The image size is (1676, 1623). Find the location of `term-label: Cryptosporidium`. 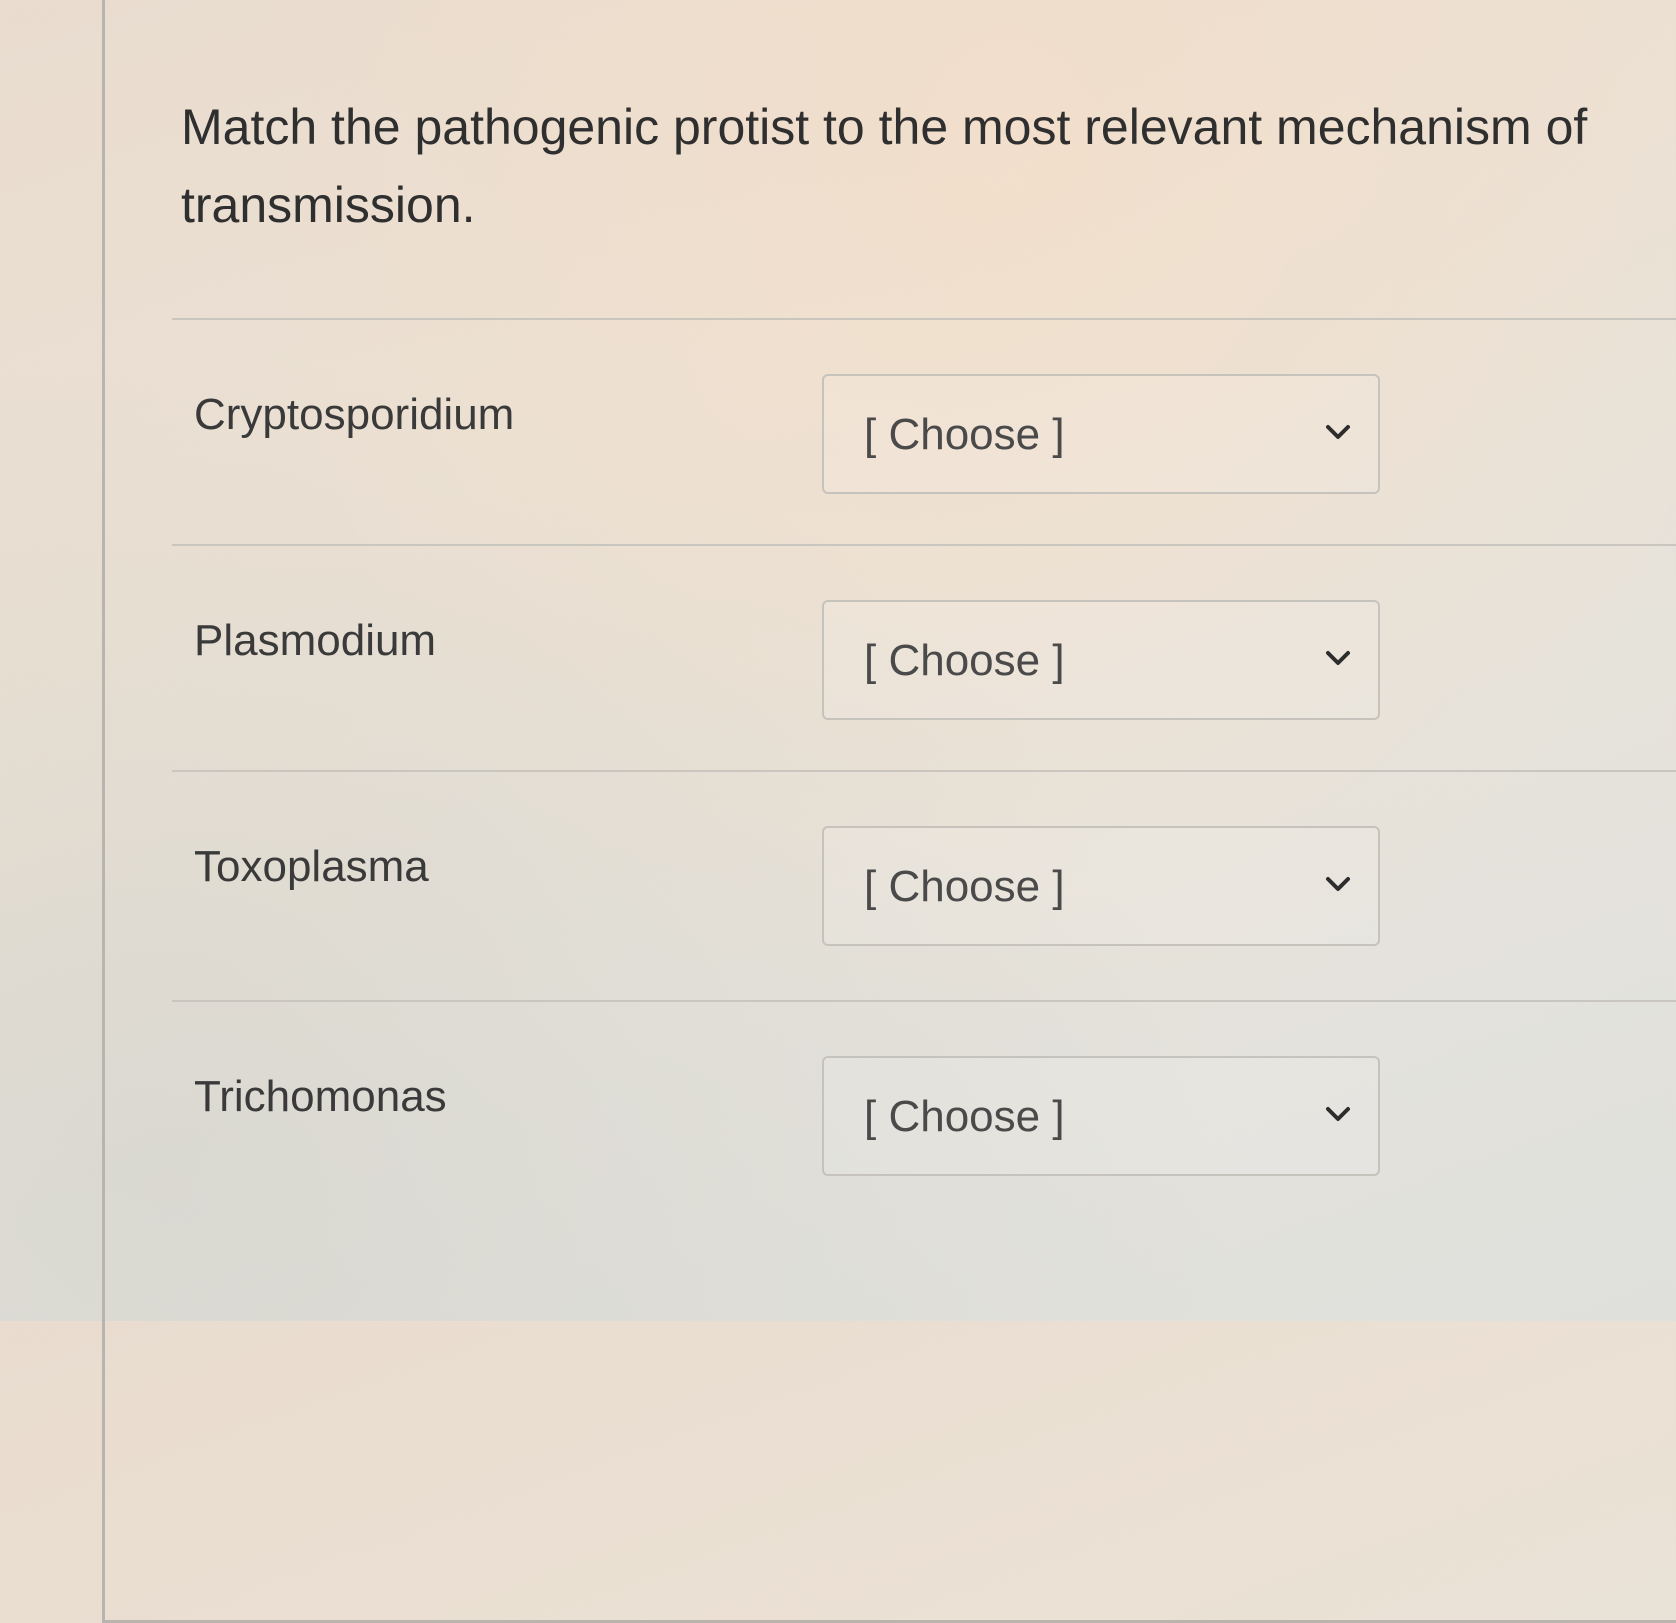

term-label: Cryptosporidium is located at coordinates (354, 414).